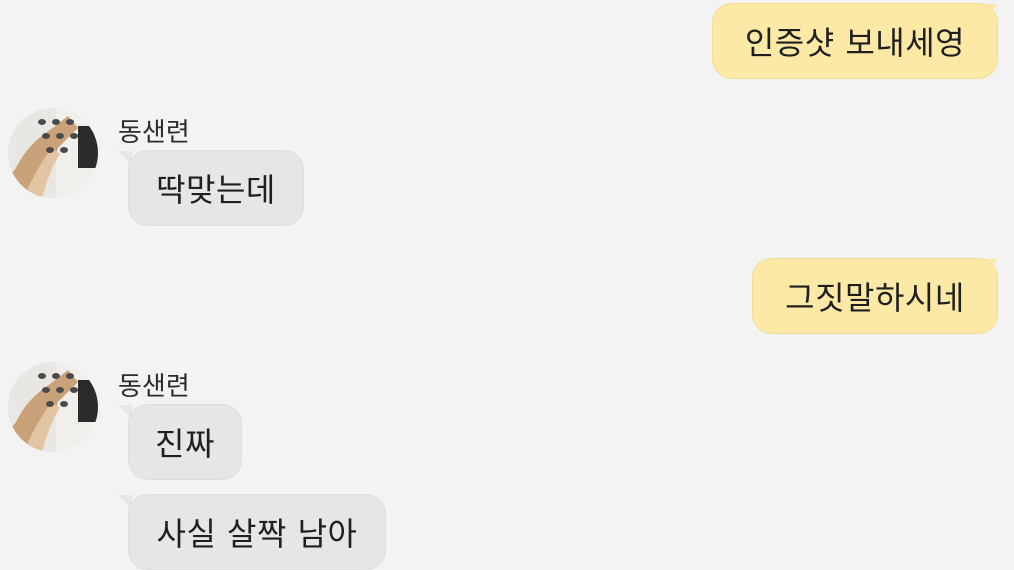 Image resolution: width=1014 pixels, height=570 pixels. I want to click on message-text: 인증샷 보내세영, so click(855, 43).